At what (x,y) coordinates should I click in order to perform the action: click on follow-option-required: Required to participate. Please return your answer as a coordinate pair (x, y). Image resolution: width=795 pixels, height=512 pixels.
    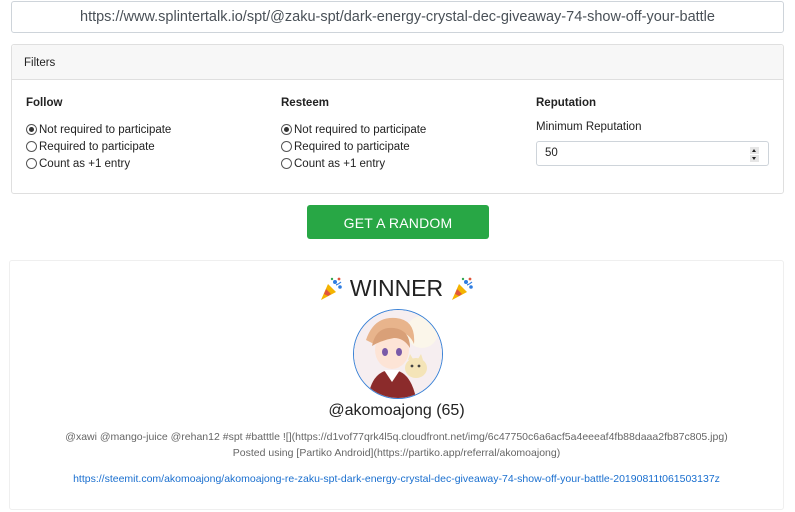
    Looking at the image, I should click on (98, 146).